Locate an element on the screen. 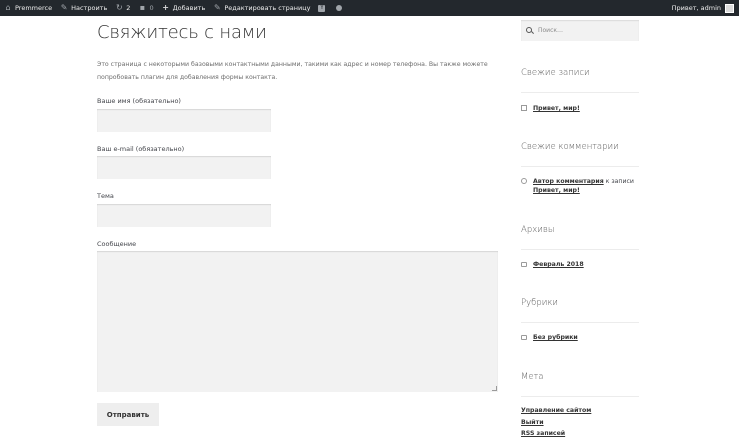  email-label: Ваш e-mail (обязательно) is located at coordinates (141, 149).